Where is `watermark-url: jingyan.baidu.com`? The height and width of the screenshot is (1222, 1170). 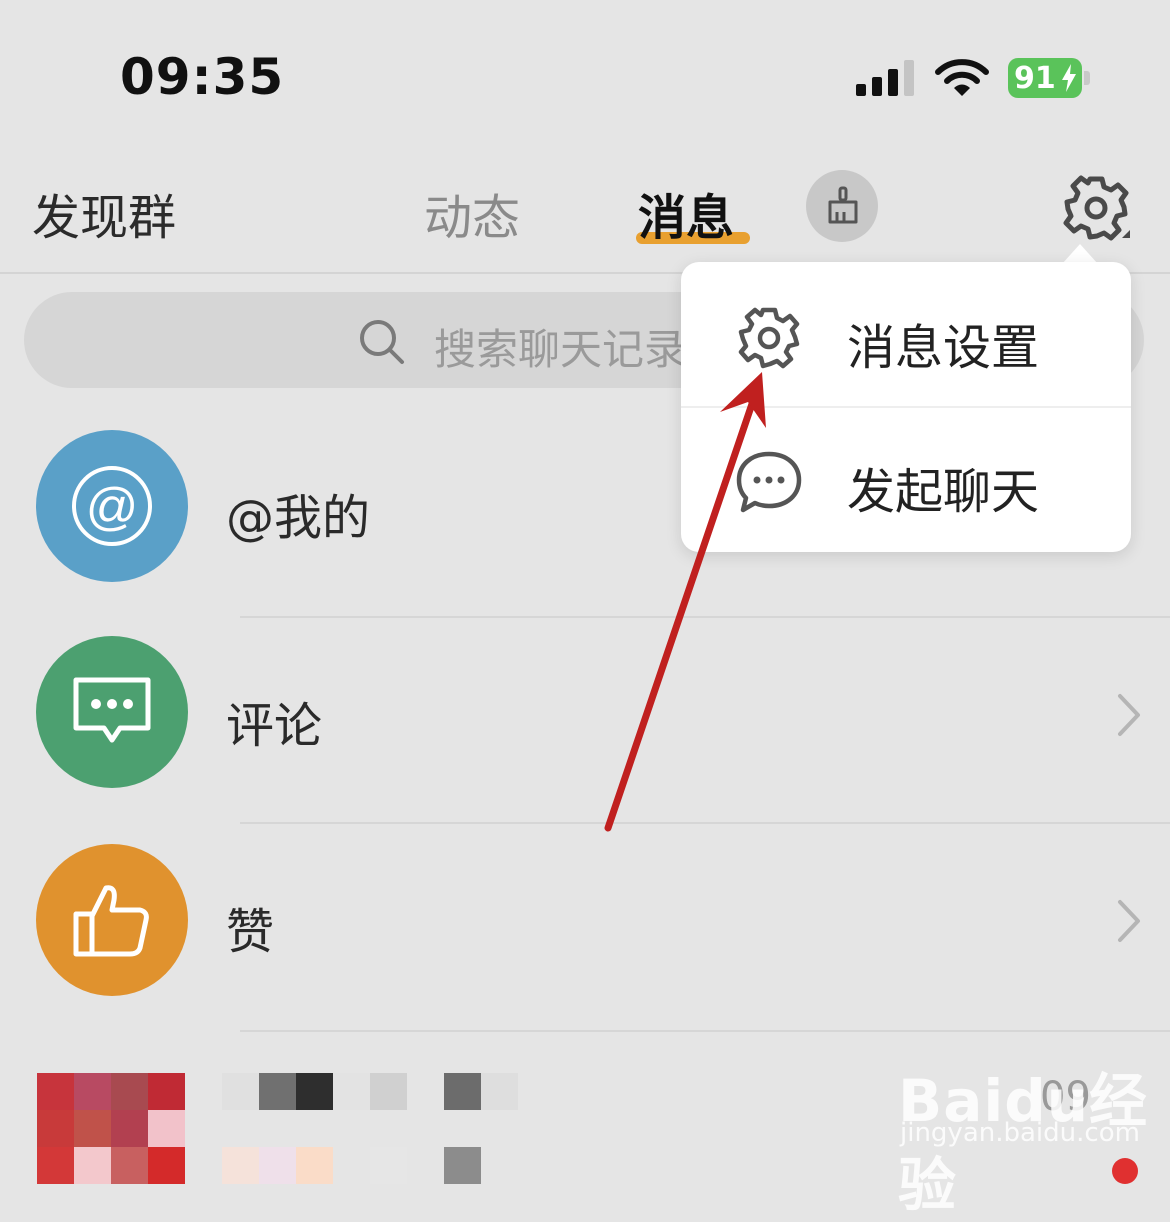
watermark-url: jingyan.baidu.com is located at coordinates (1020, 1133).